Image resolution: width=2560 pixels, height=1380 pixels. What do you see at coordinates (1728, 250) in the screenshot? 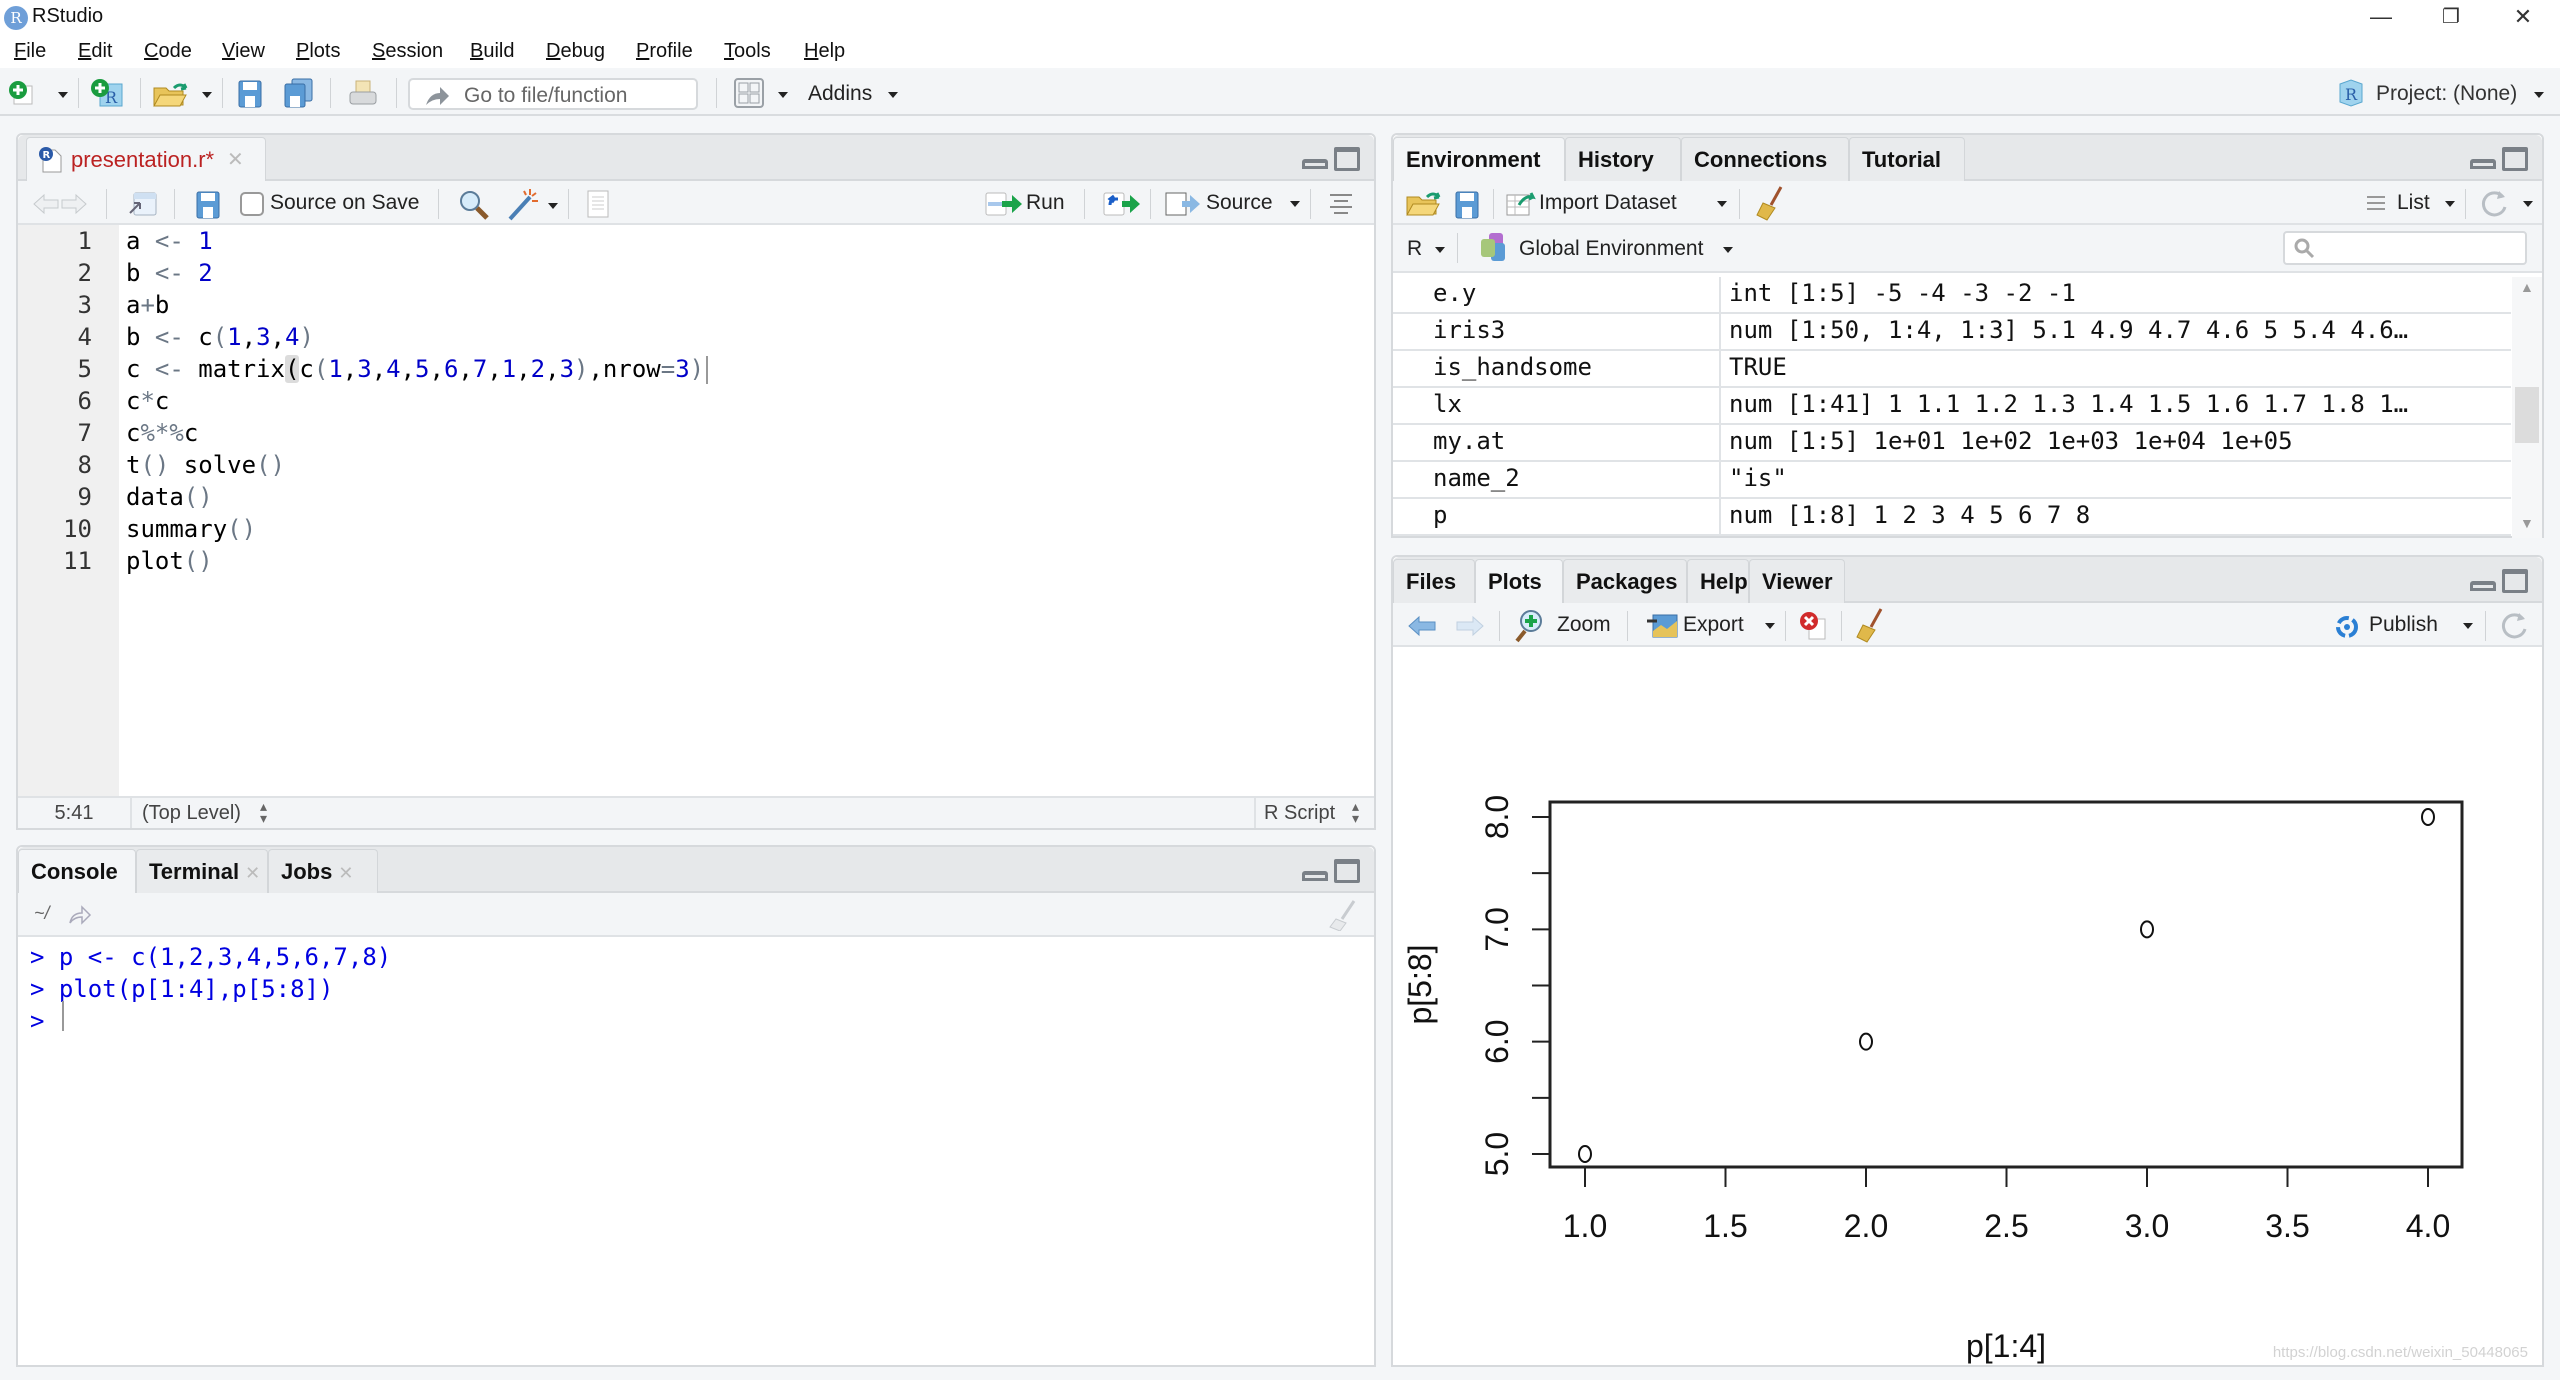
I see `scope-dropdown-icon` at bounding box center [1728, 250].